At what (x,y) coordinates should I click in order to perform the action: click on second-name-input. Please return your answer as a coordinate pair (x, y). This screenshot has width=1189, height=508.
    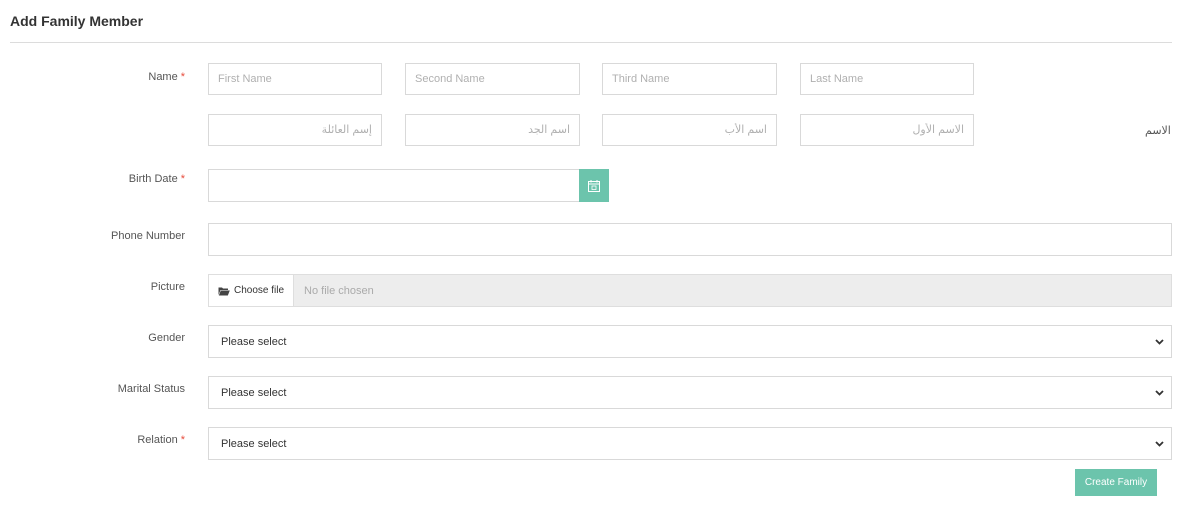
    Looking at the image, I should click on (492, 79).